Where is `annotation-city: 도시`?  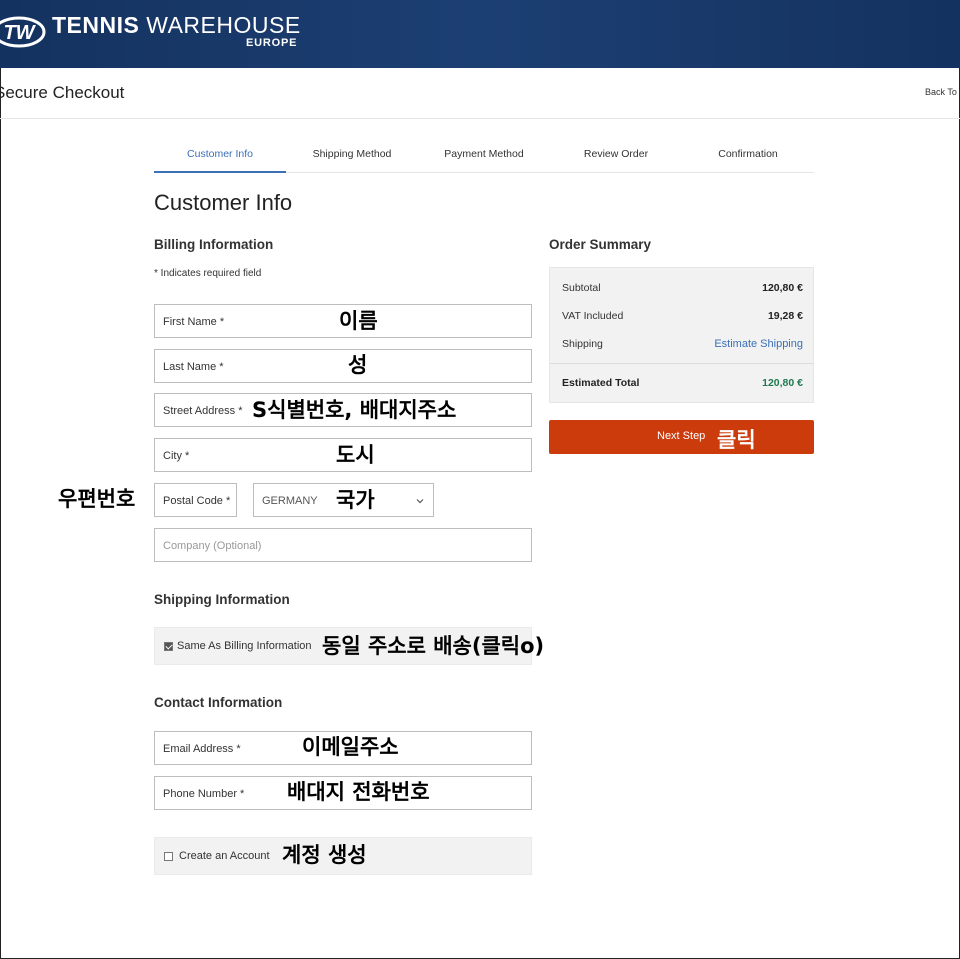
annotation-city: 도시 is located at coordinates (355, 455).